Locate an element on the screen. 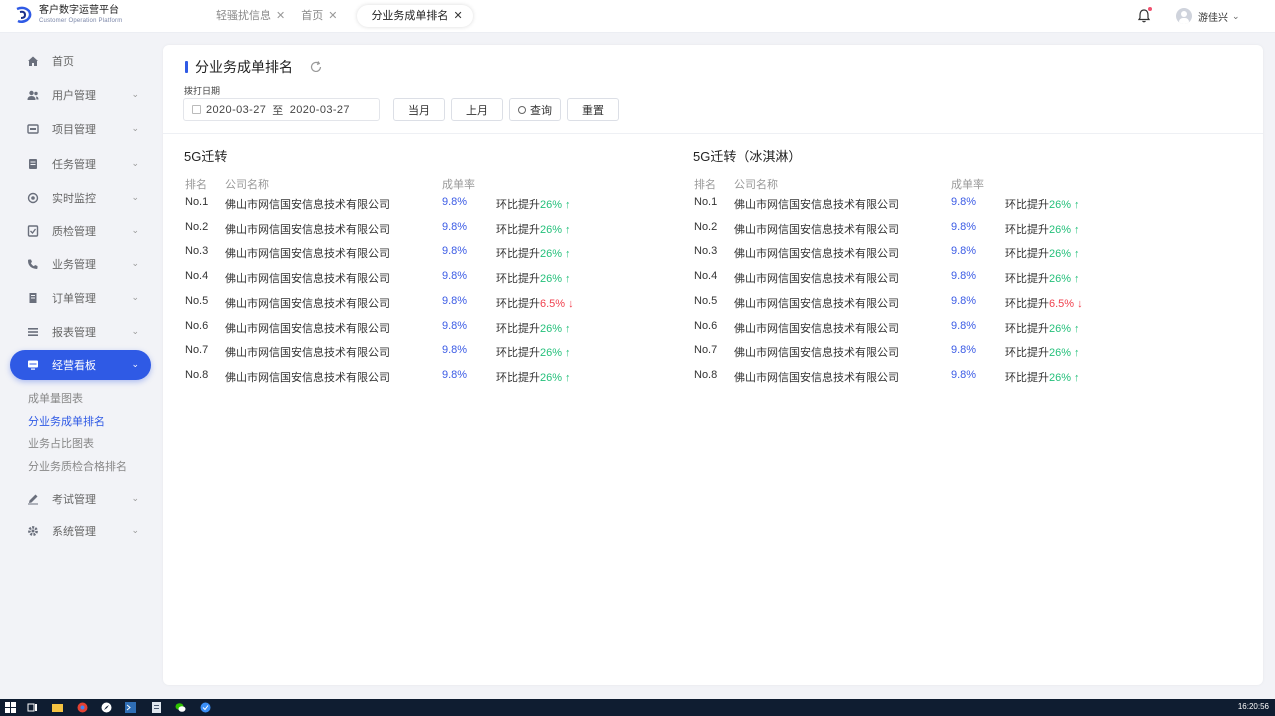 The height and width of the screenshot is (716, 1275). sidebar-subitem-share-chart: 业务占比图表 is located at coordinates (61, 443).